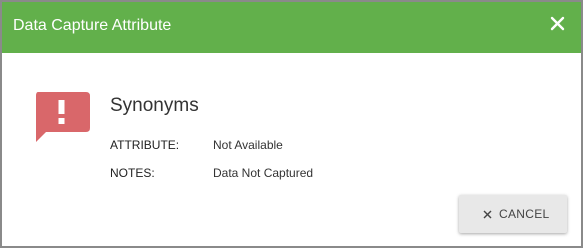 The image size is (583, 248). I want to click on notes-label: NOTES:, so click(132, 173).